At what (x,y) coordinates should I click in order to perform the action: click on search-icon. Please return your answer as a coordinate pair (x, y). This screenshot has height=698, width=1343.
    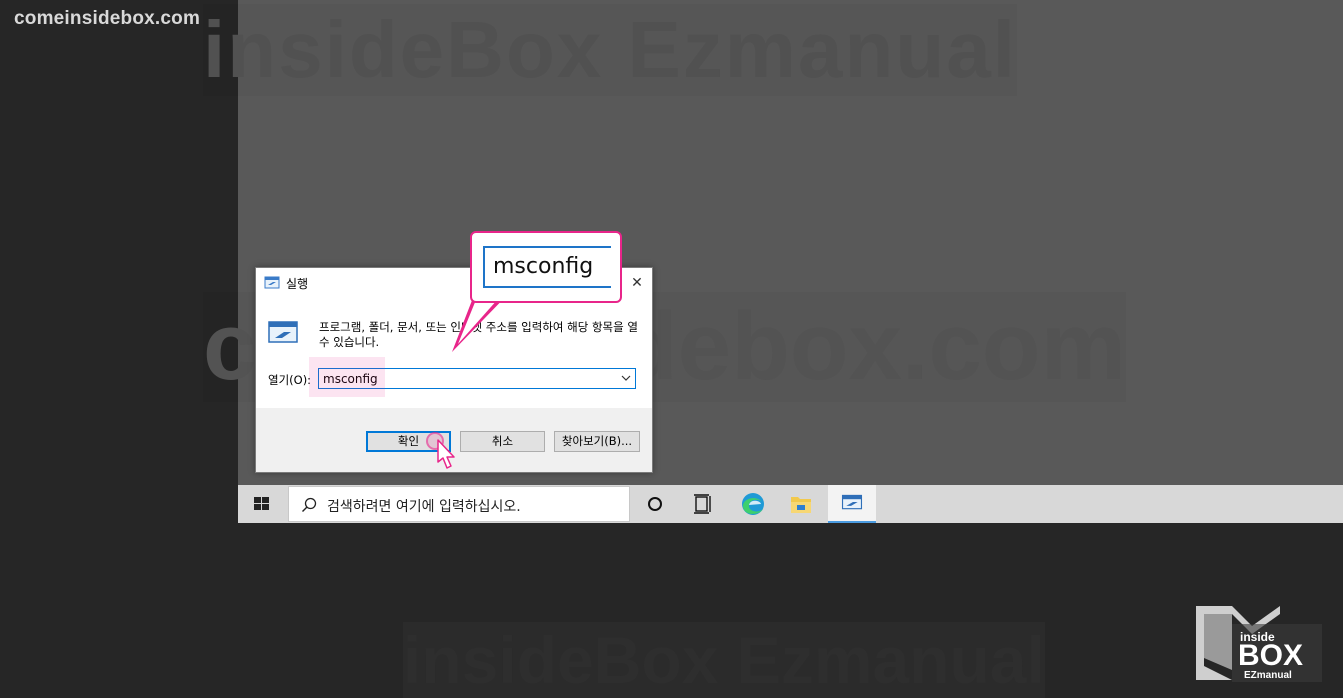
    Looking at the image, I should click on (309, 504).